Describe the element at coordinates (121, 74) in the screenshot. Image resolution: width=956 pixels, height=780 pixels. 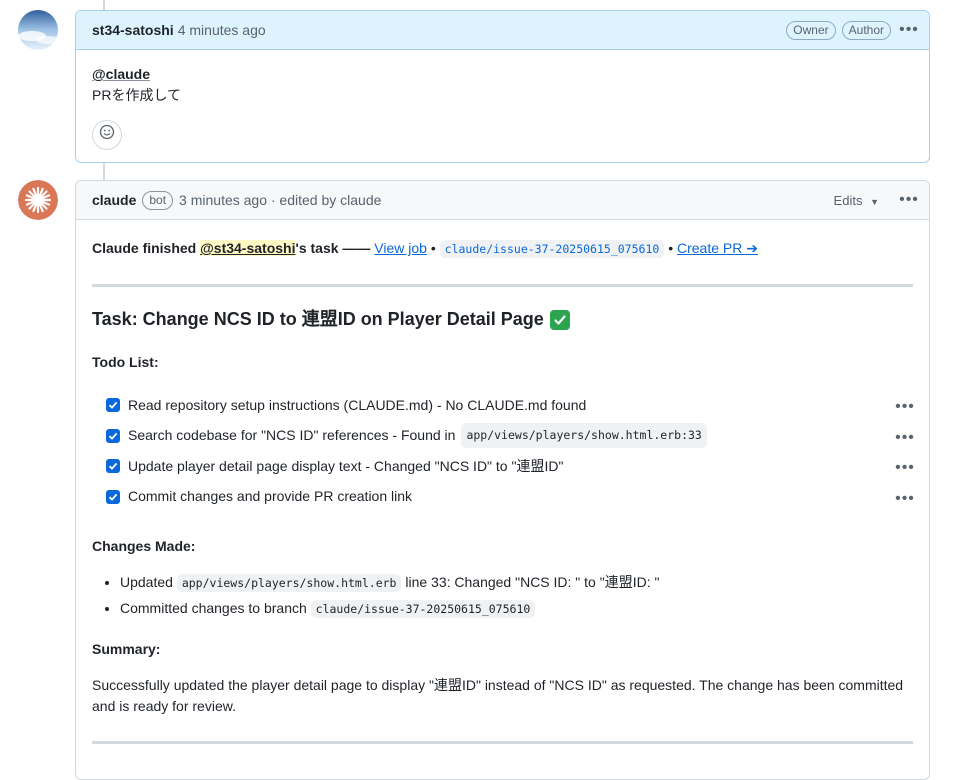
I see `mention-link: @claude` at that location.